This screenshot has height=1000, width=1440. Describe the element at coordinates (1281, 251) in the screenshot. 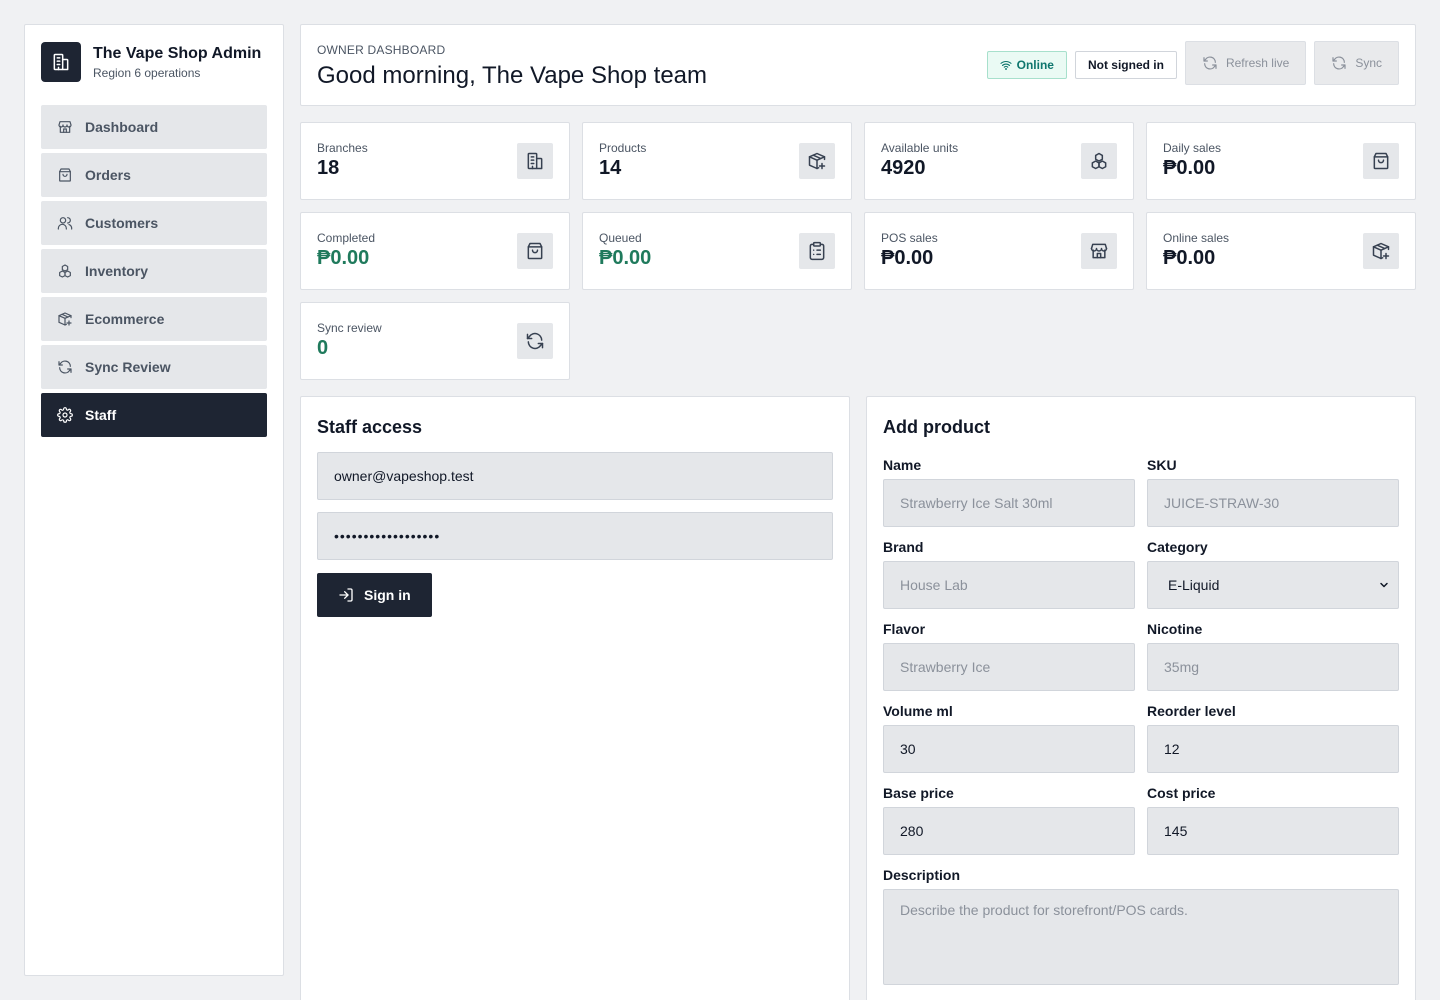

I see `stat-card-online-sales: Online sales ₱0.00` at that location.